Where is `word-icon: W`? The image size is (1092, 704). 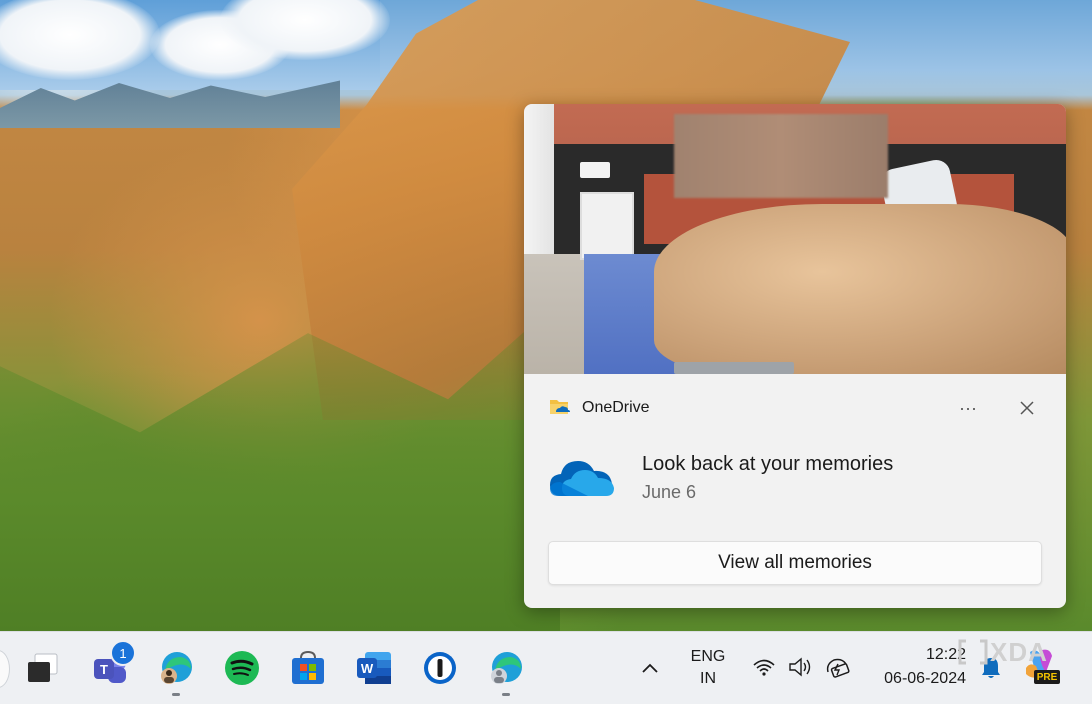
word-icon: W is located at coordinates (374, 668).